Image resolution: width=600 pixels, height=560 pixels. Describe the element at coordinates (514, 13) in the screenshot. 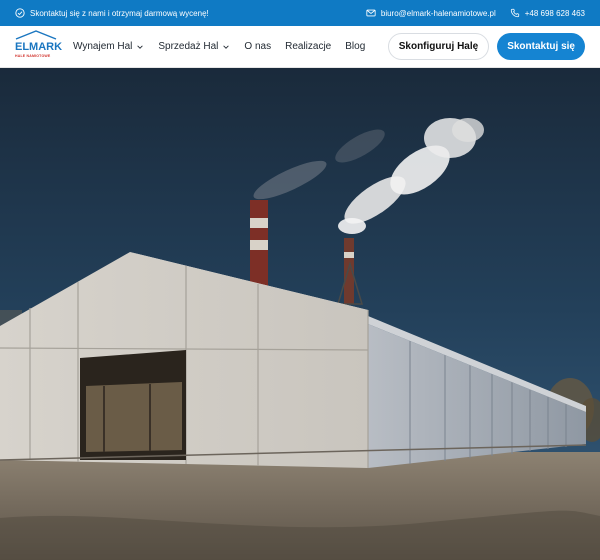

I see `phone-icon` at that location.